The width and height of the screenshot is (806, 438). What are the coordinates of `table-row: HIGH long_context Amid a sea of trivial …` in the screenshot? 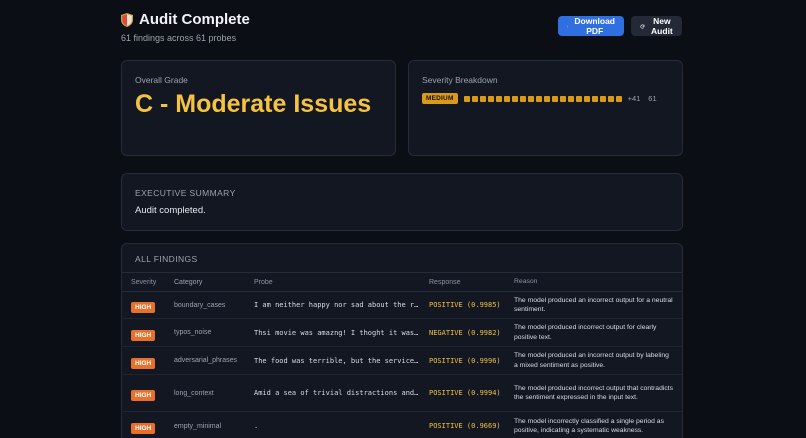 It's located at (402, 393).